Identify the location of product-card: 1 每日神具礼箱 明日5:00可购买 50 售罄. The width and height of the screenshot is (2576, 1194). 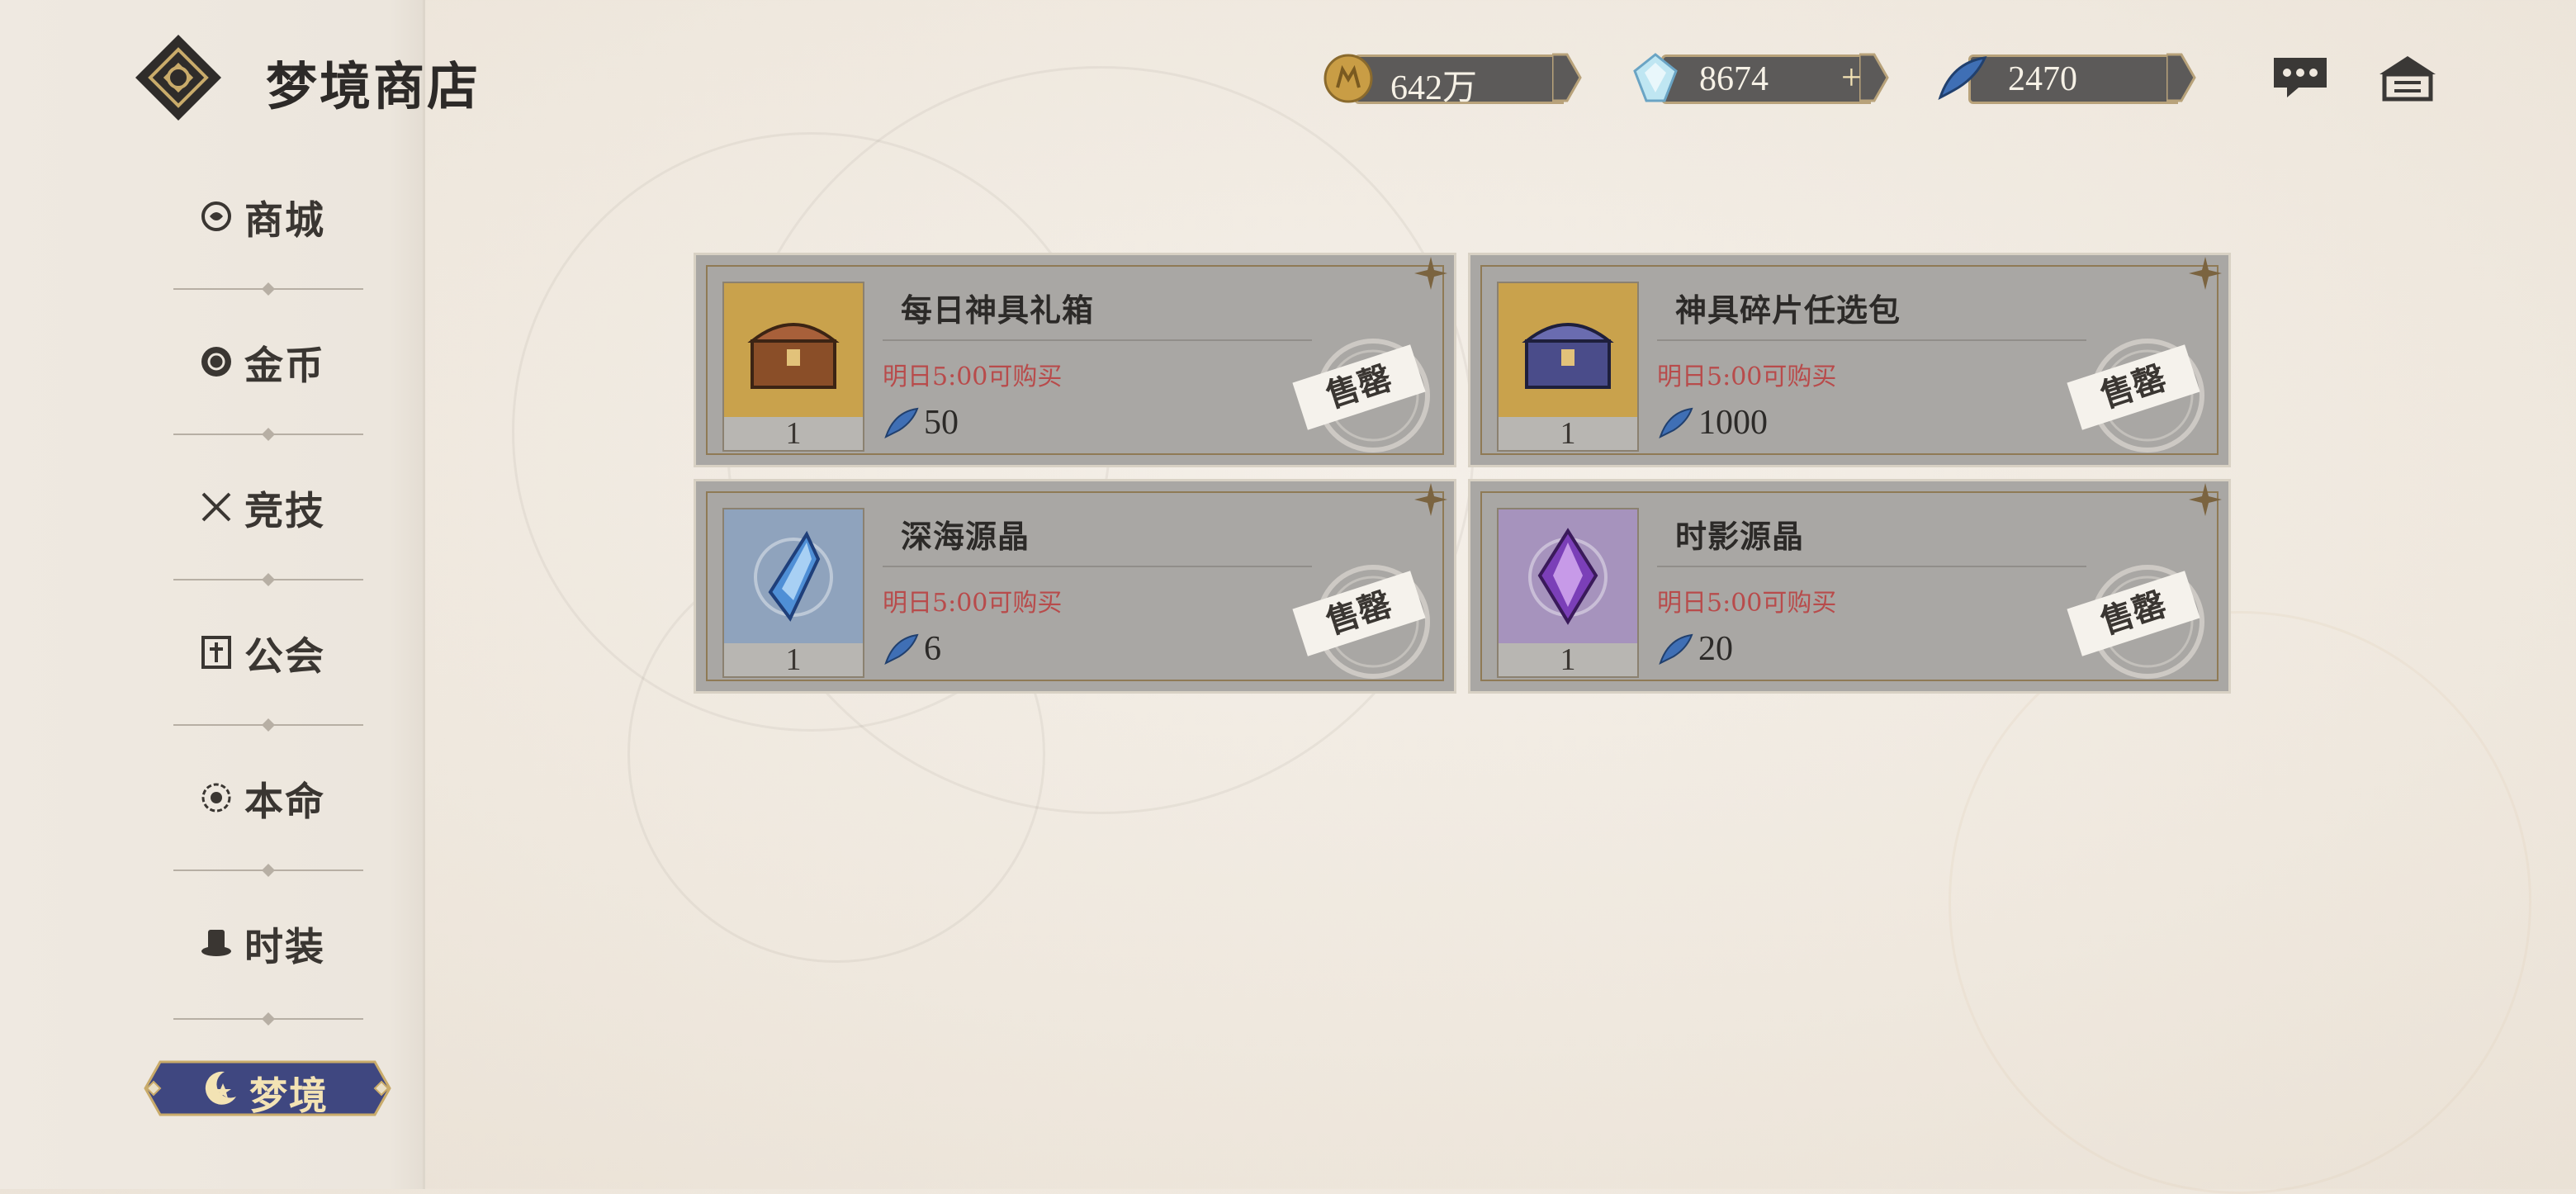
(1075, 360).